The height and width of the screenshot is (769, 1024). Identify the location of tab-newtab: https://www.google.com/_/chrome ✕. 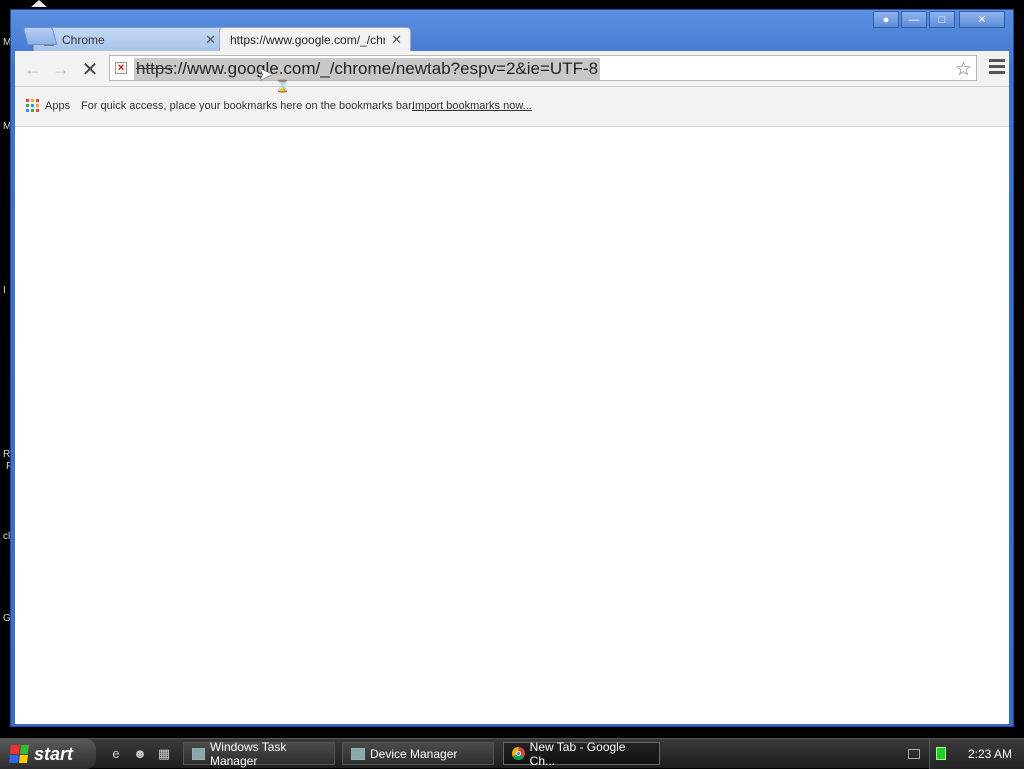
(315, 39).